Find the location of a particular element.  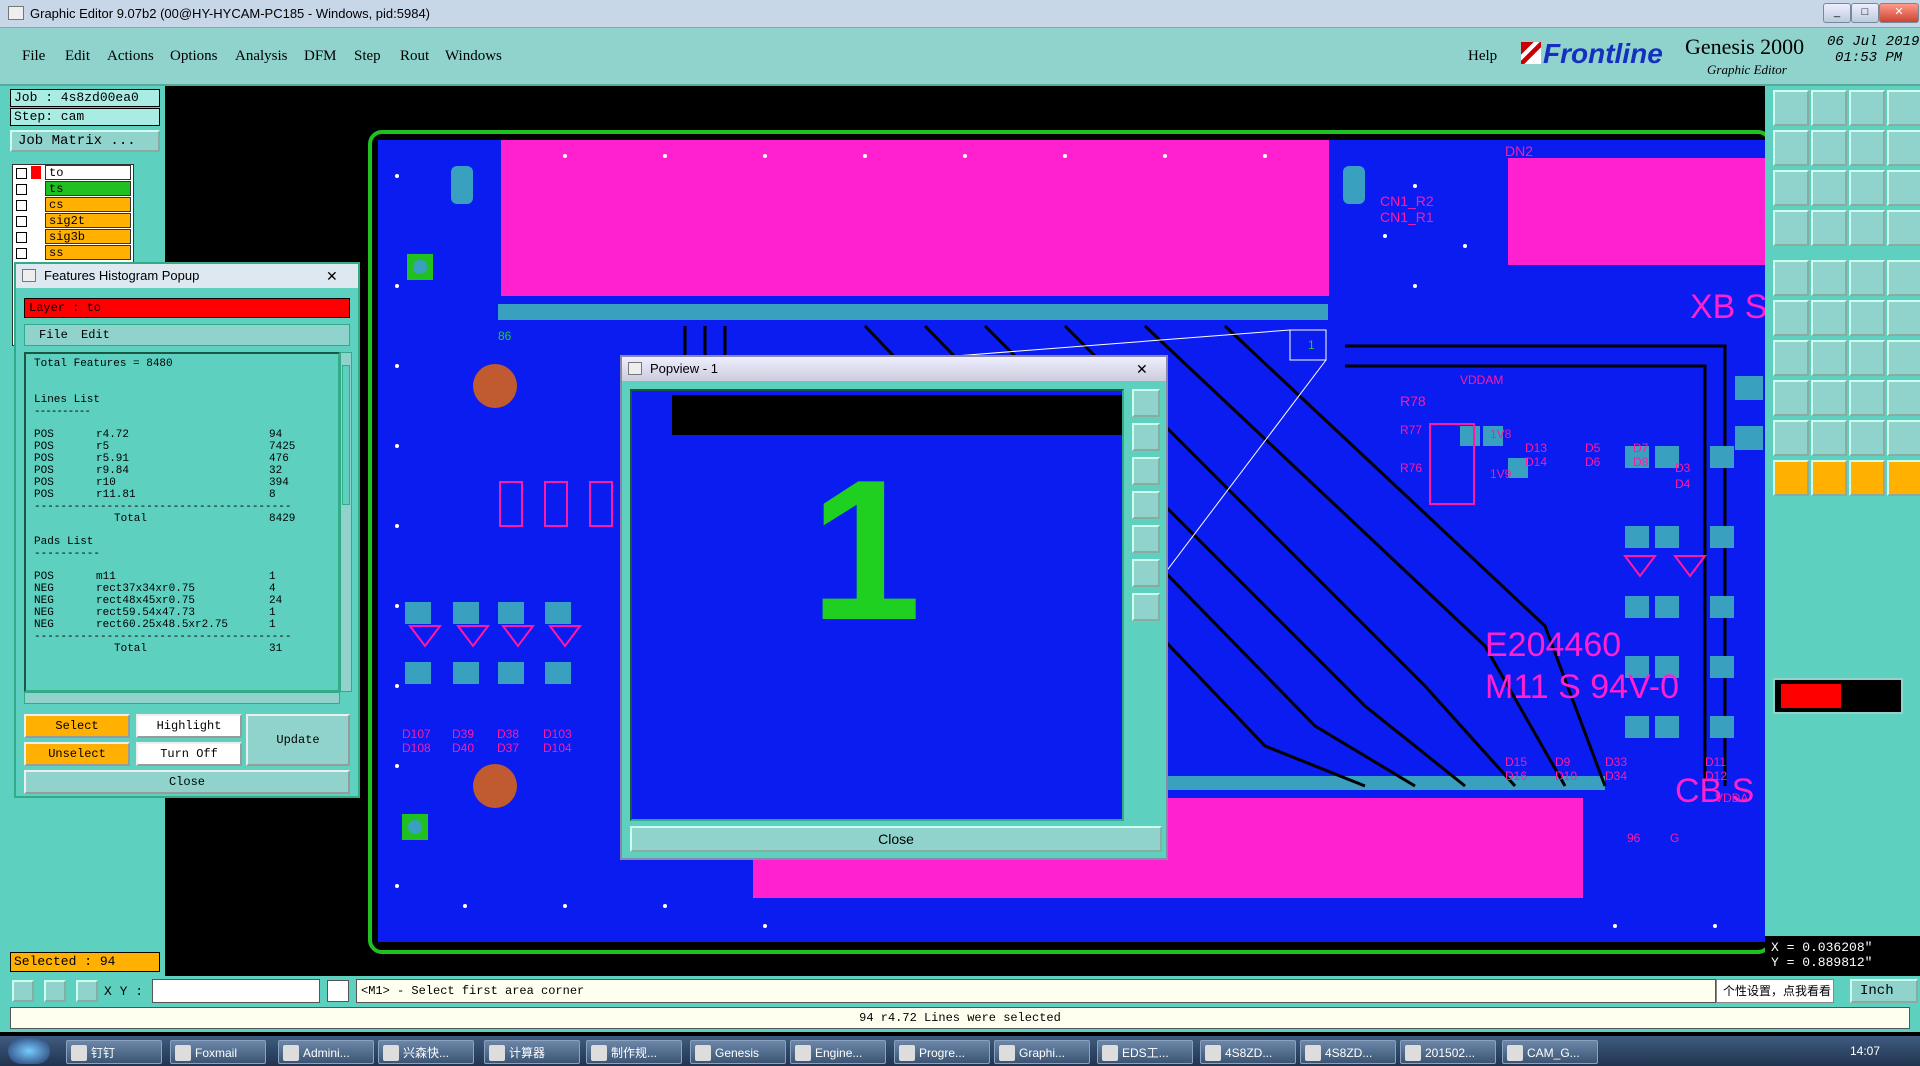

rotate-icon is located at coordinates (1867, 358).